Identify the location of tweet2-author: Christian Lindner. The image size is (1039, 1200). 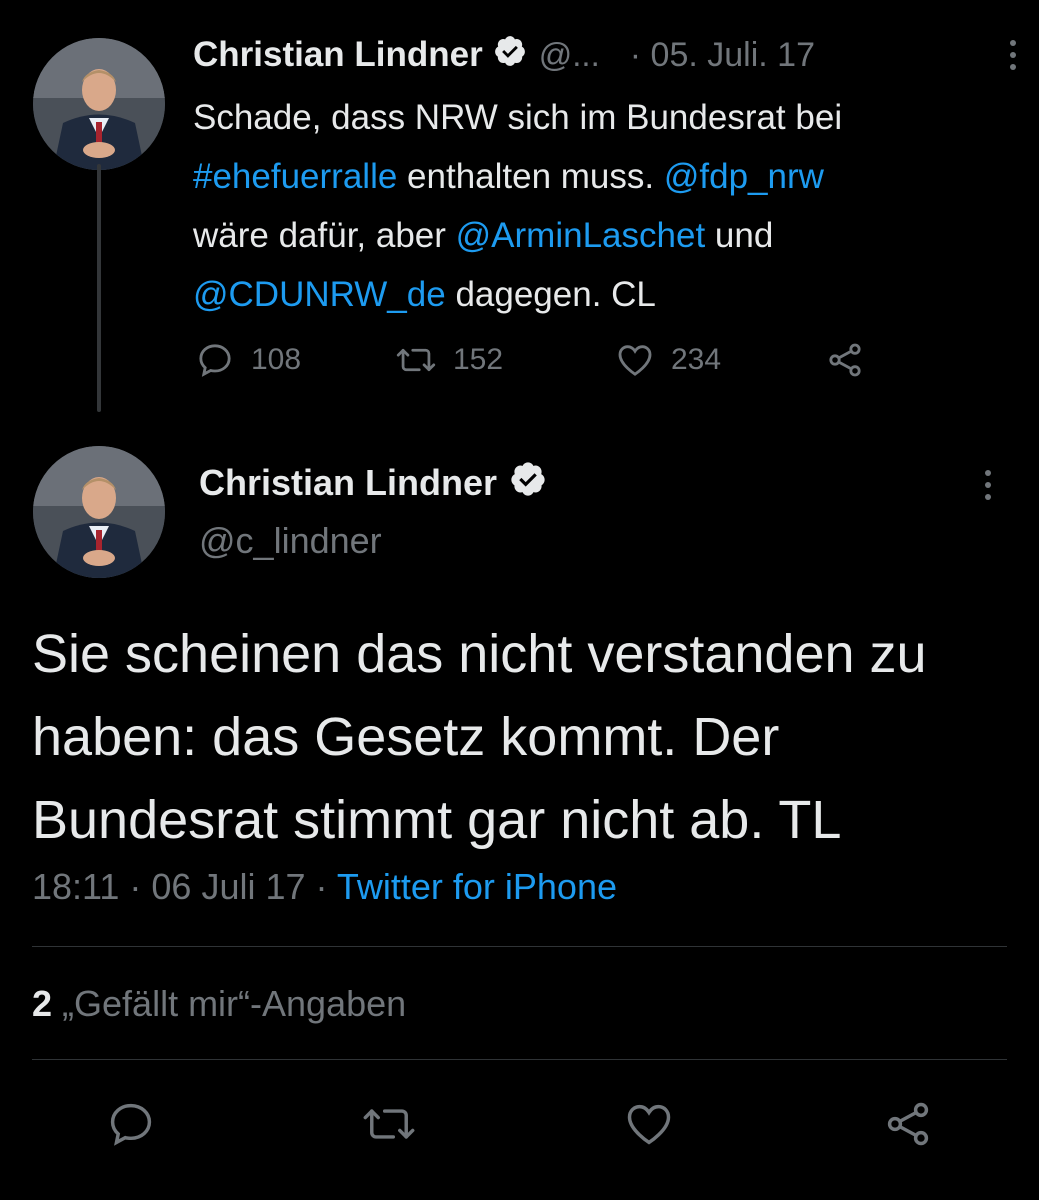
(373, 483).